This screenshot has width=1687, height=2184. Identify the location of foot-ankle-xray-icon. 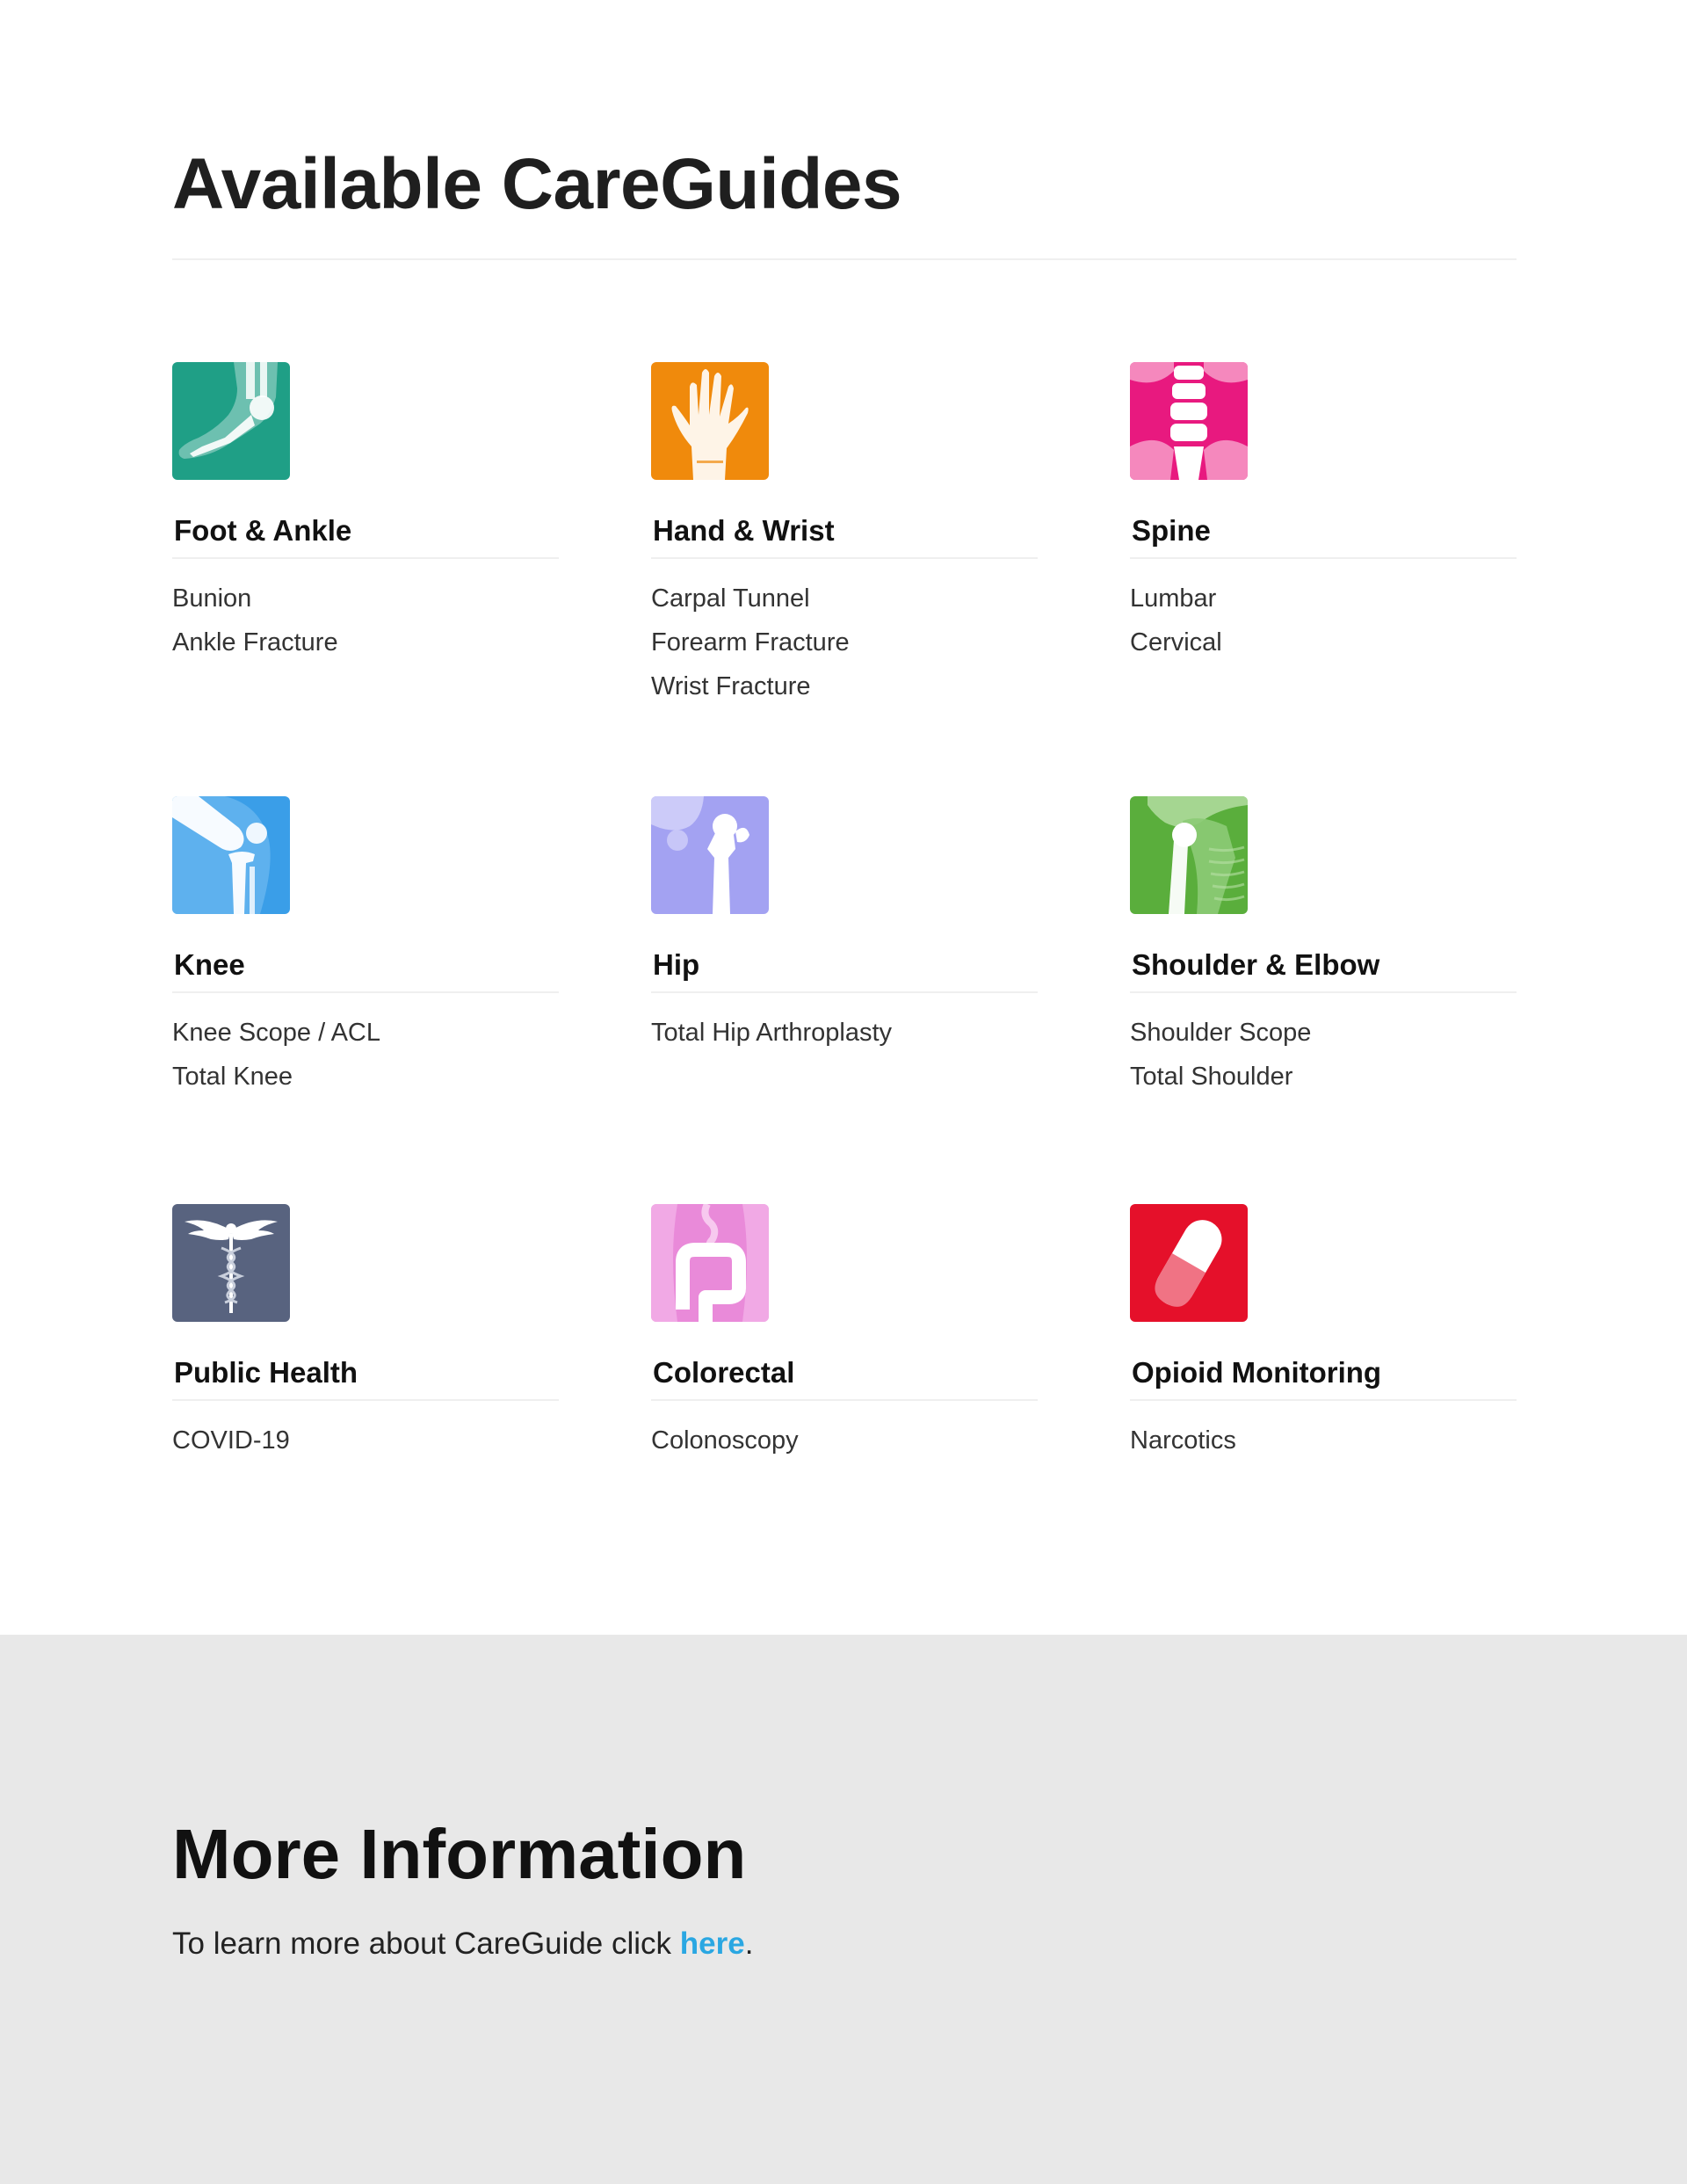
(231, 421).